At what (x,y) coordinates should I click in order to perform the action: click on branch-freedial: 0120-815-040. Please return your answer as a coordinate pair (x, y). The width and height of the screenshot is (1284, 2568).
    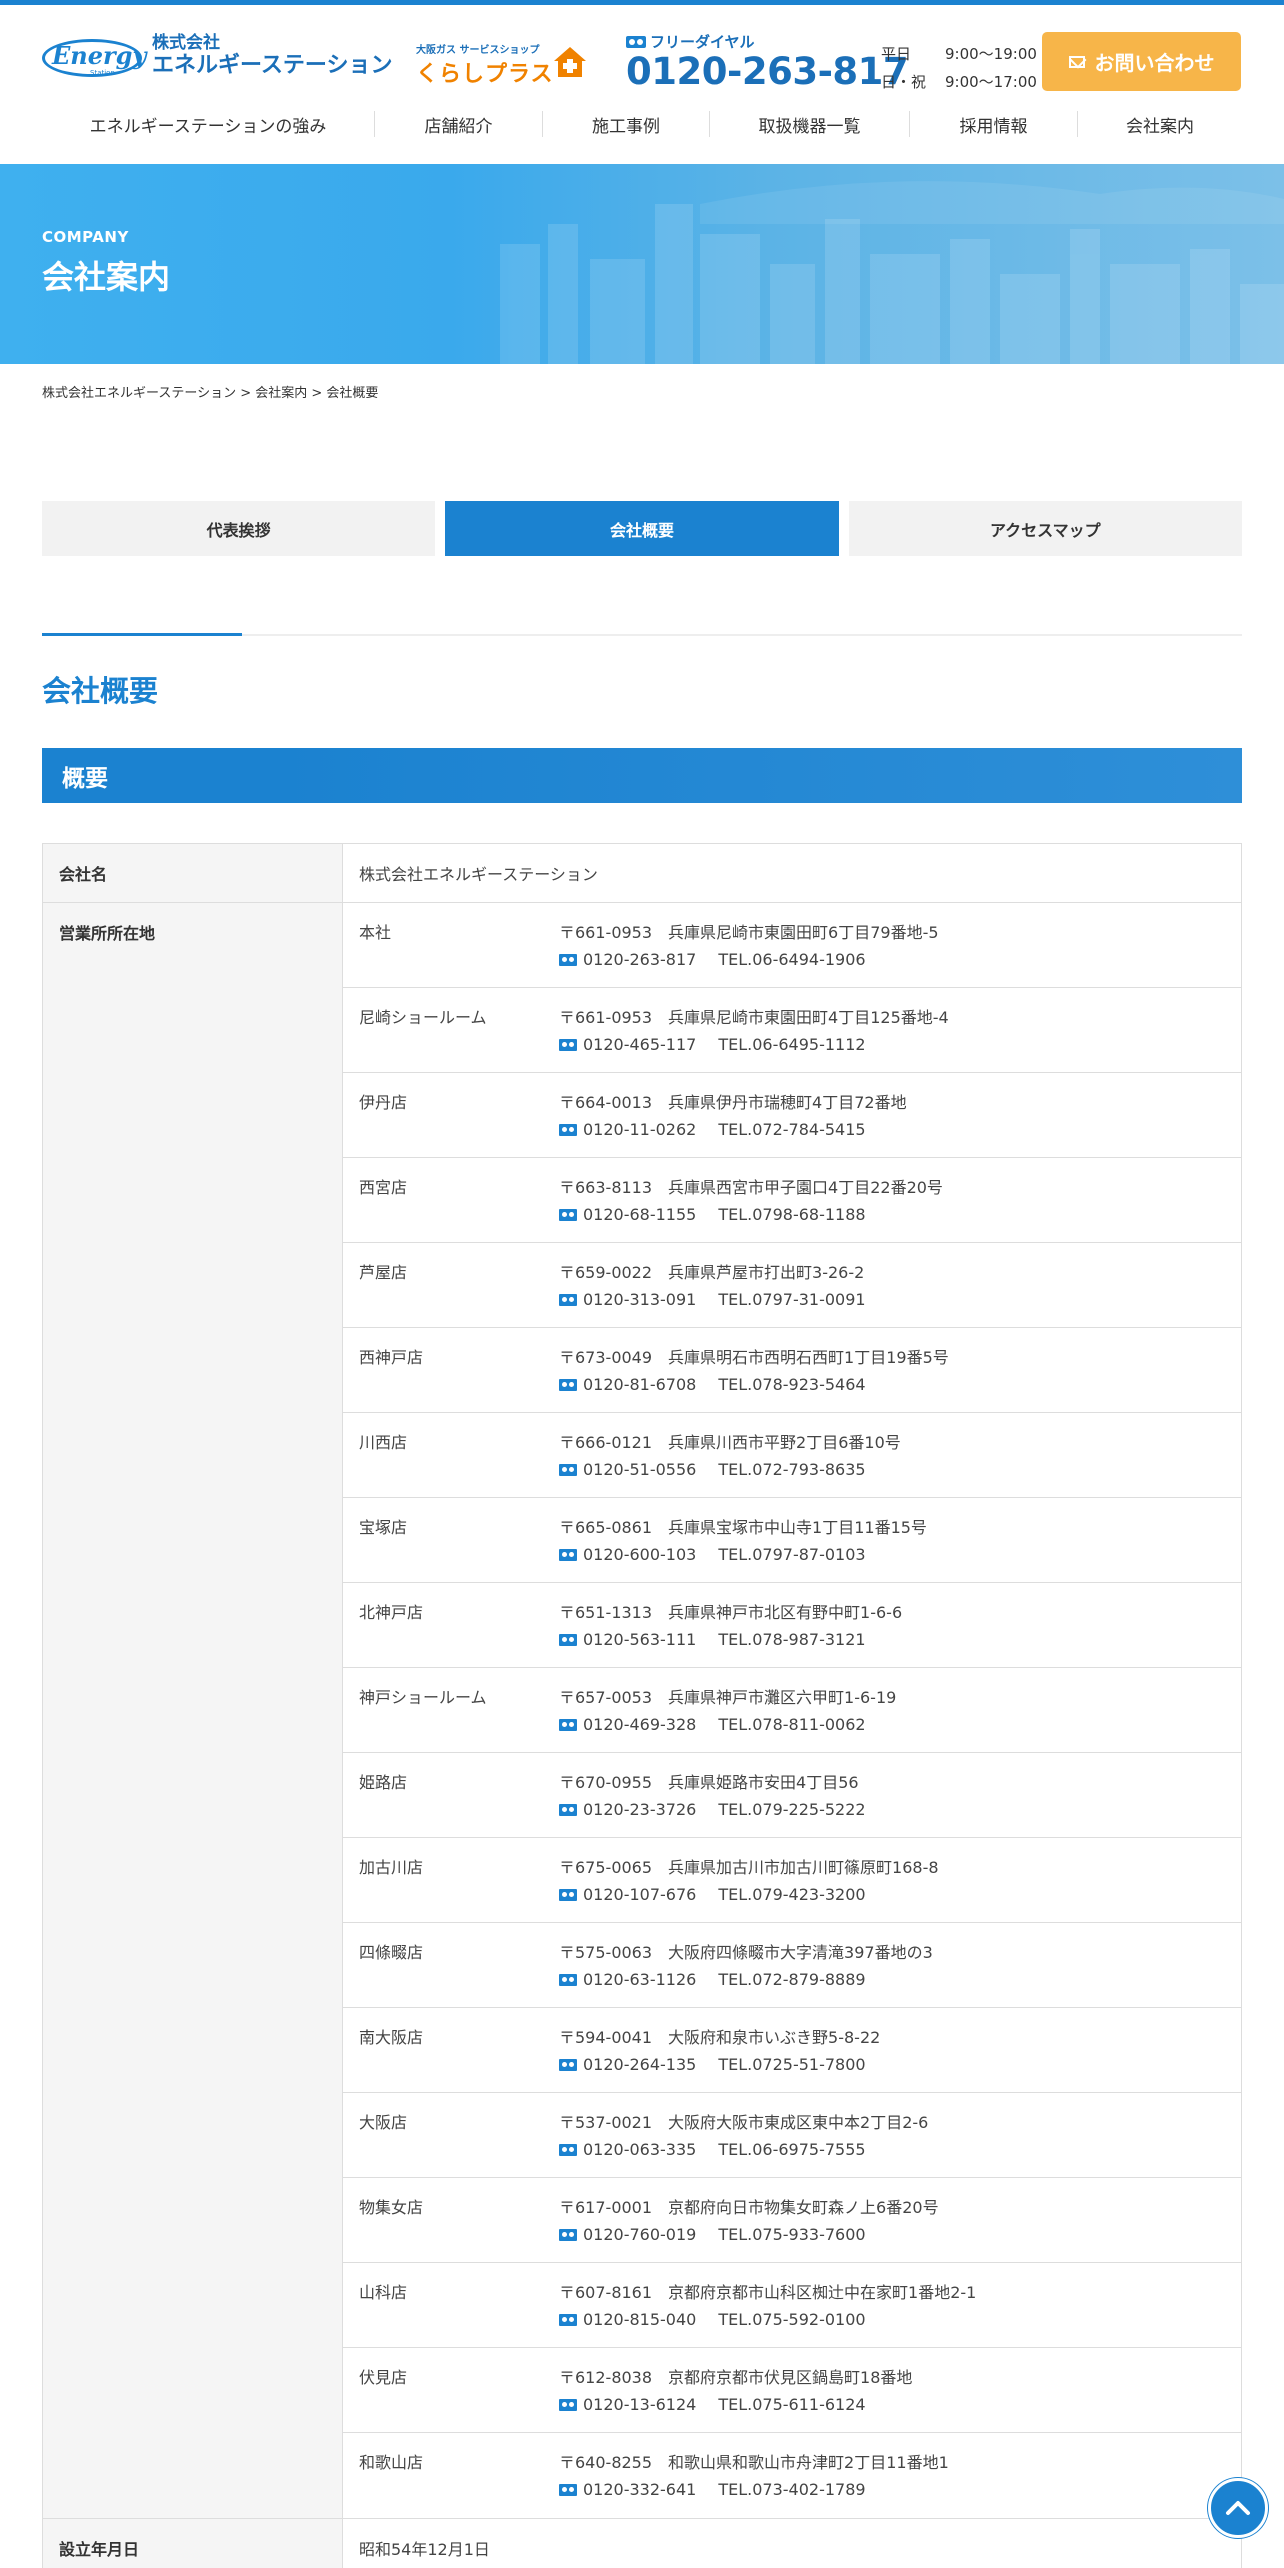
    Looking at the image, I should click on (639, 2319).